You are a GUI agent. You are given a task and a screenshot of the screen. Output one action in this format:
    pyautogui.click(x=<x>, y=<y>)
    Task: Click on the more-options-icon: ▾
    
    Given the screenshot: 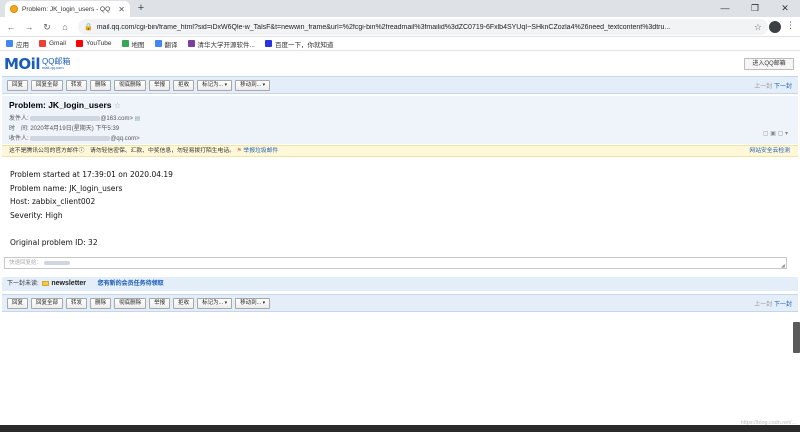 What is the action you would take?
    pyautogui.click(x=786, y=134)
    